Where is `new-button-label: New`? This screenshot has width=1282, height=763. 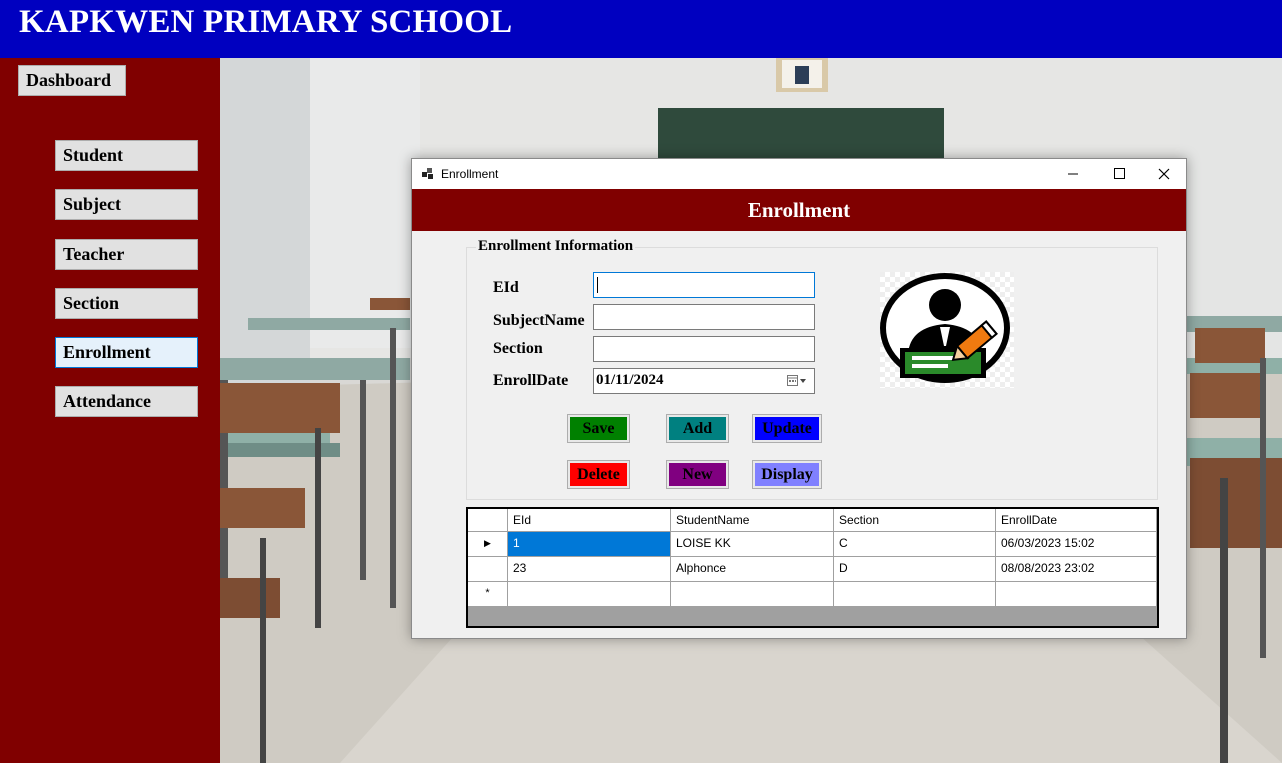 new-button-label: New is located at coordinates (697, 474).